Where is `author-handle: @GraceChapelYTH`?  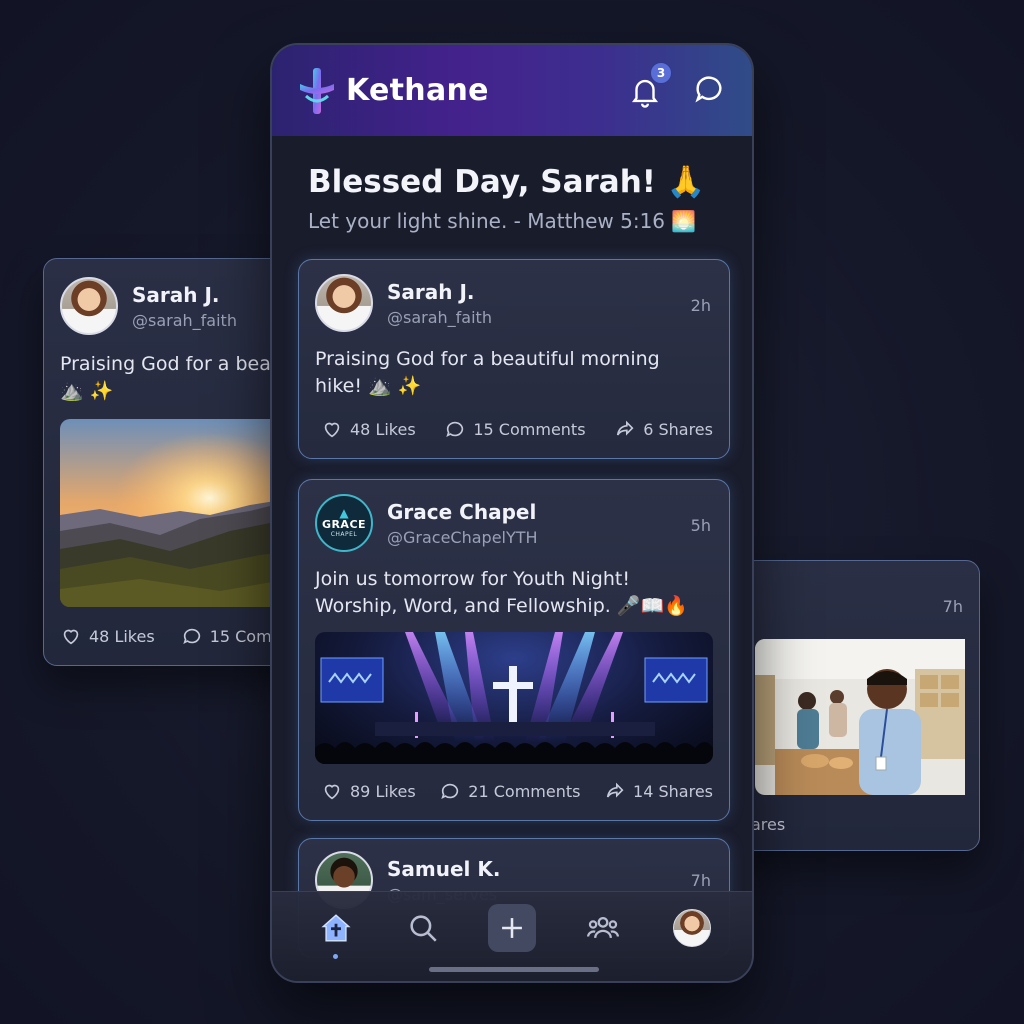 author-handle: @GraceChapelYTH is located at coordinates (462, 537).